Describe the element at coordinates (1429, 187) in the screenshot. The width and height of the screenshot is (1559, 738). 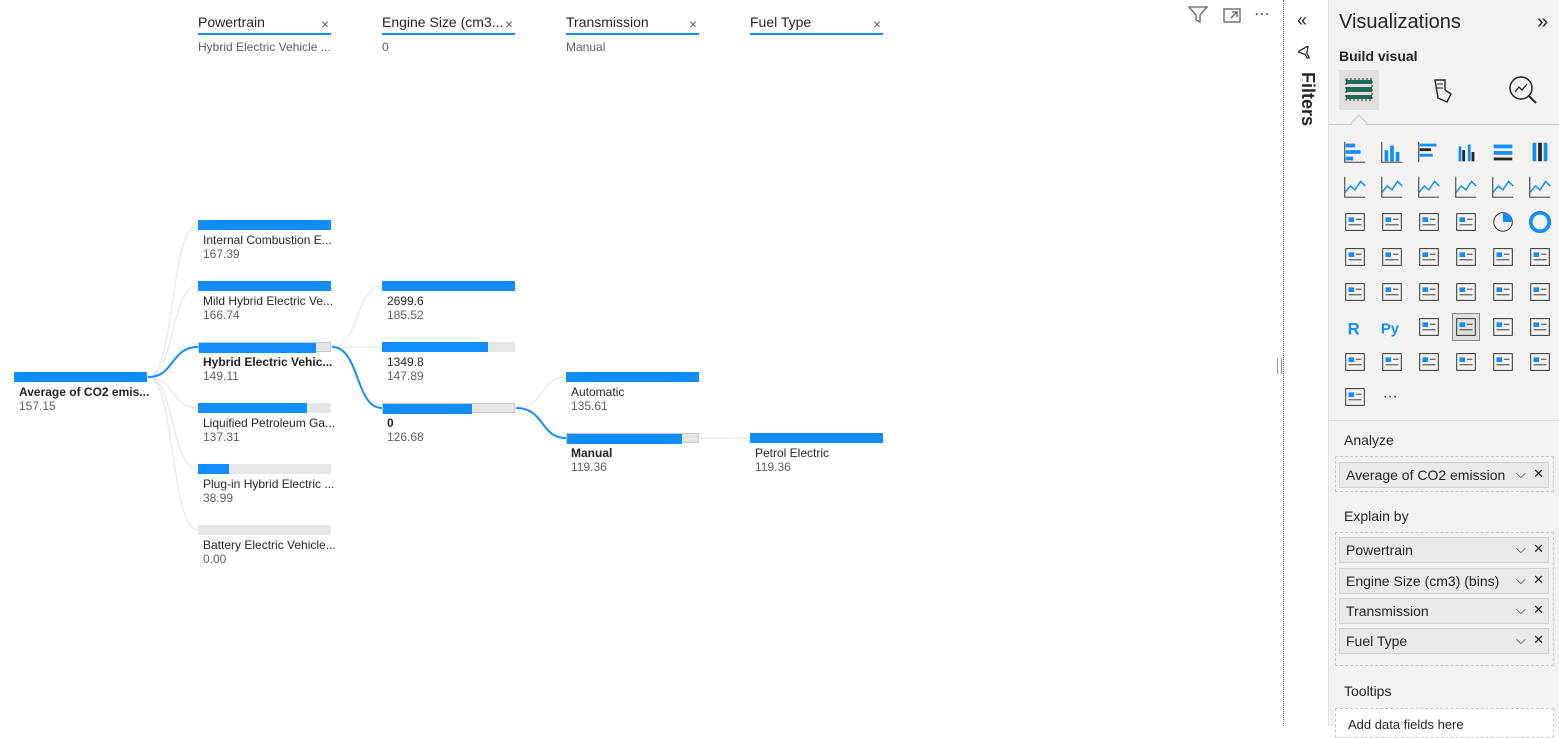
I see `stacked-area-chart-icon` at that location.